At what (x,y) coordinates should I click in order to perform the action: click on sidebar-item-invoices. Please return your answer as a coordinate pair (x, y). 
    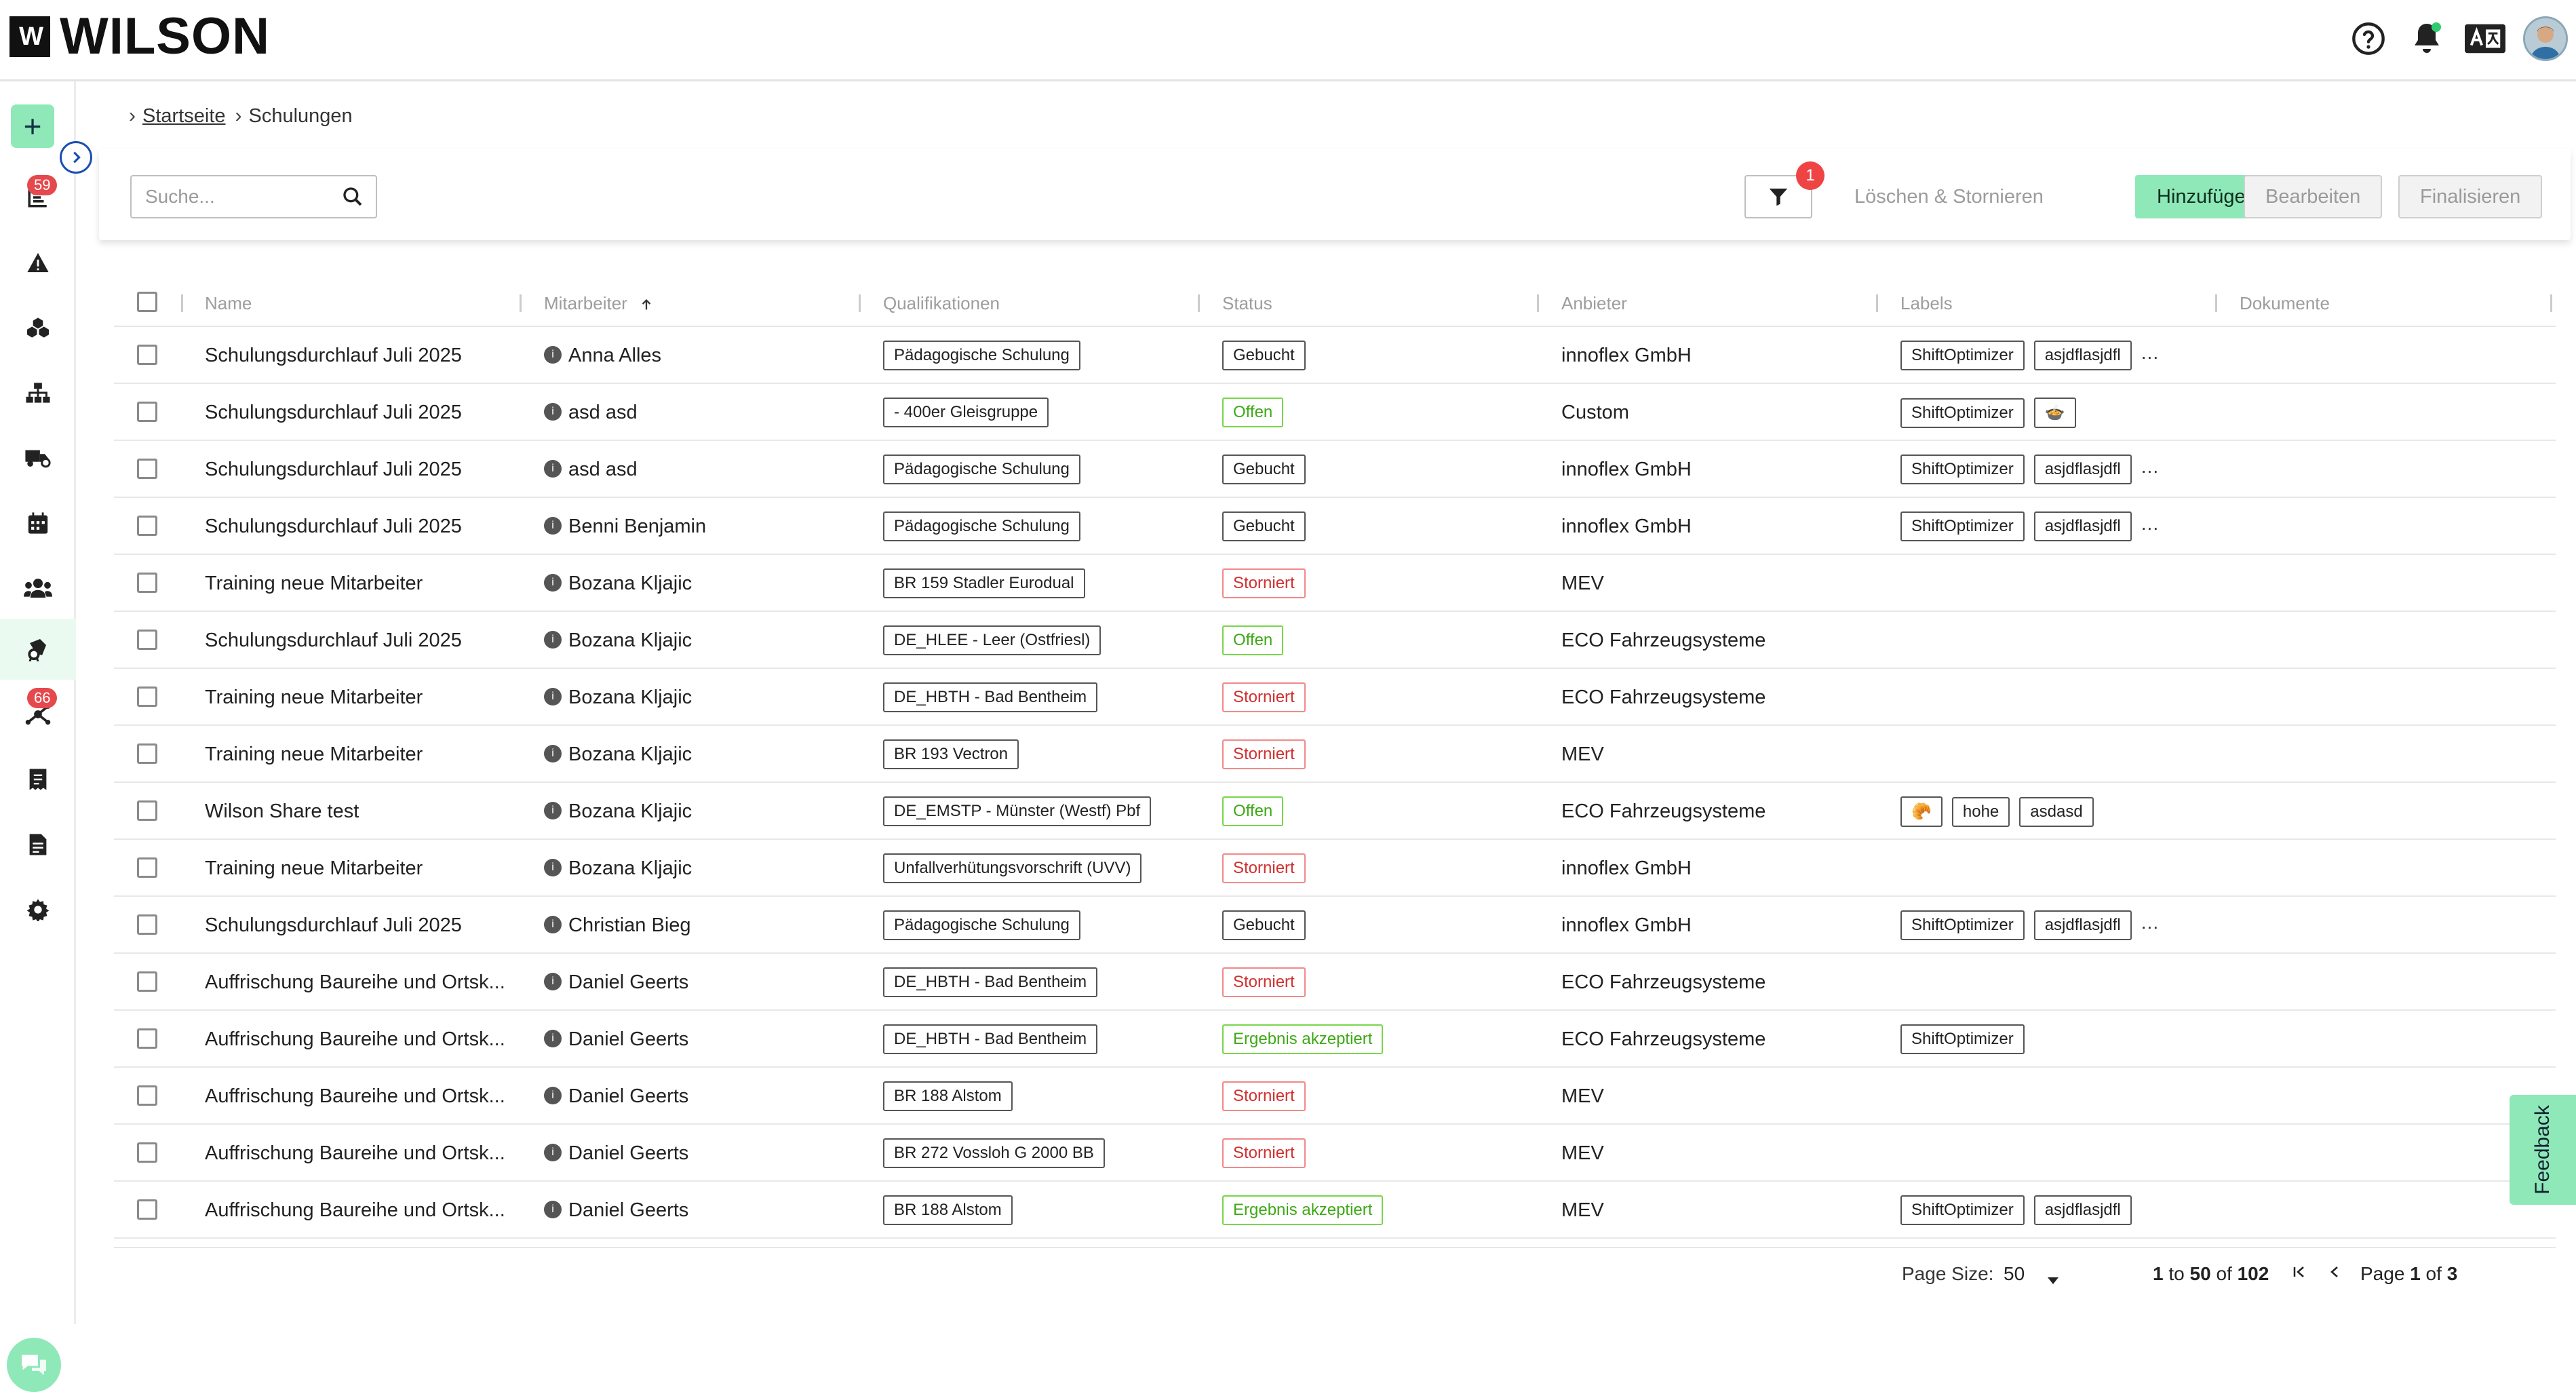
    Looking at the image, I should click on (38, 779).